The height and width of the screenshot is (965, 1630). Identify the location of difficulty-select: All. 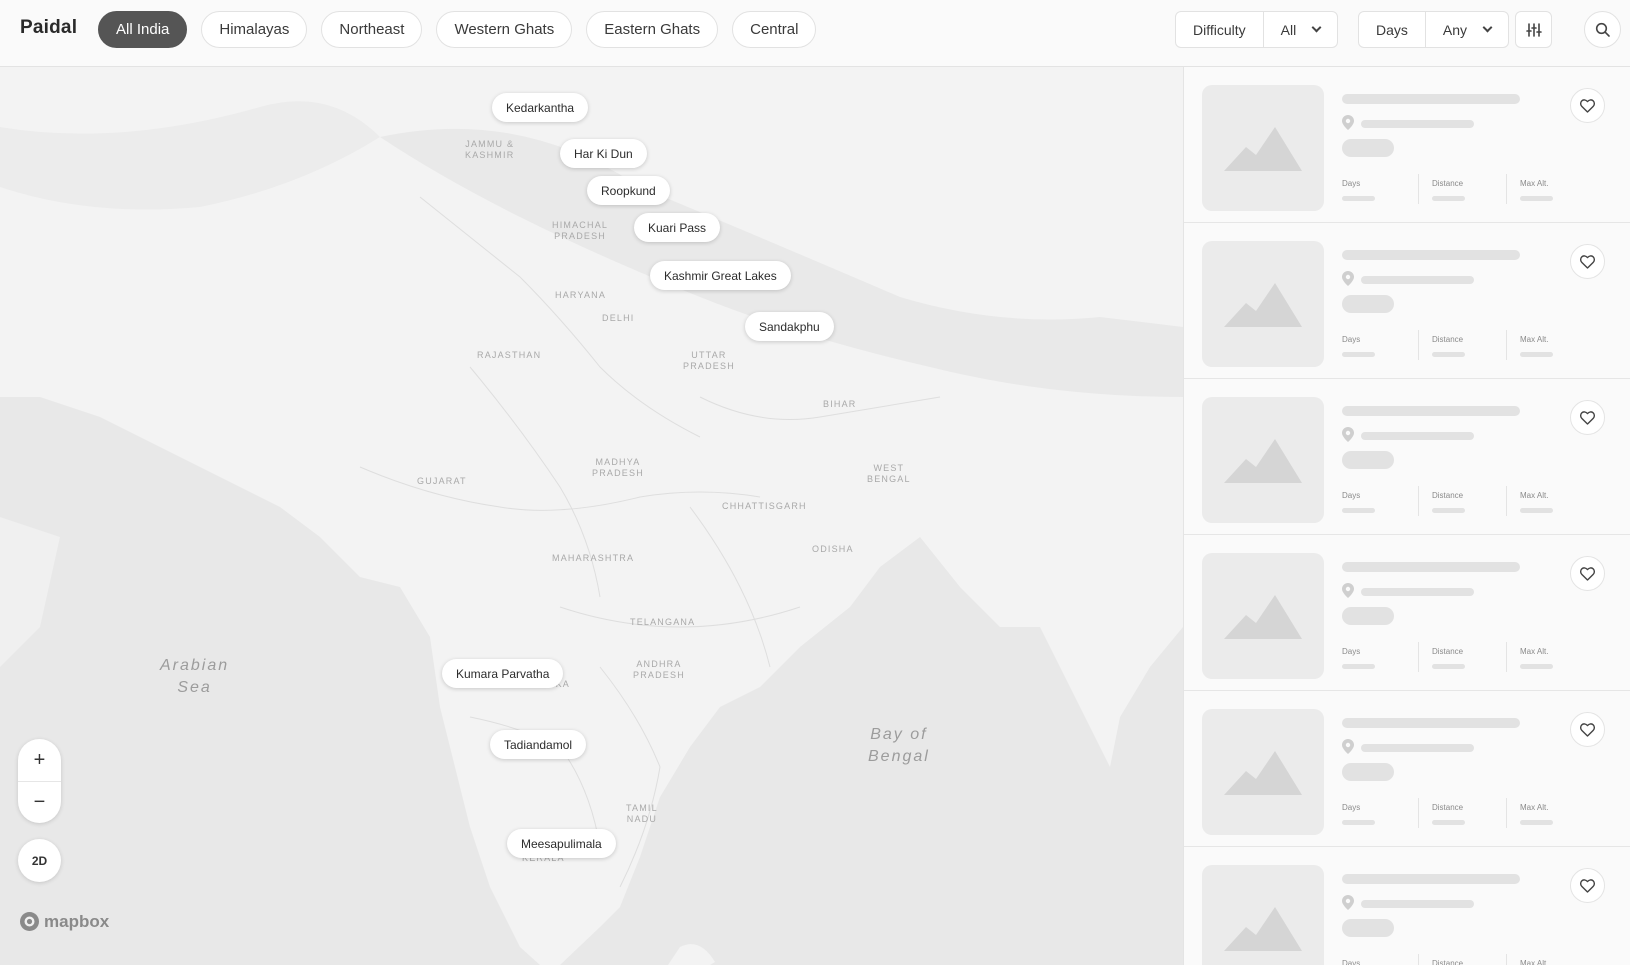
(1300, 29).